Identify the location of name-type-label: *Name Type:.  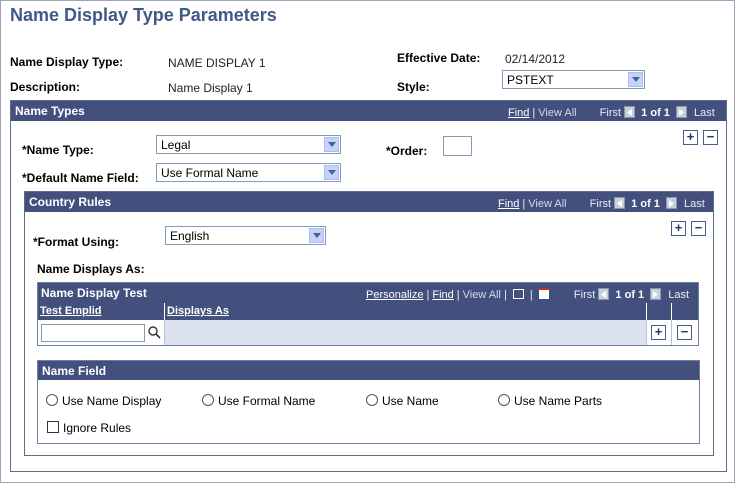
(58, 150).